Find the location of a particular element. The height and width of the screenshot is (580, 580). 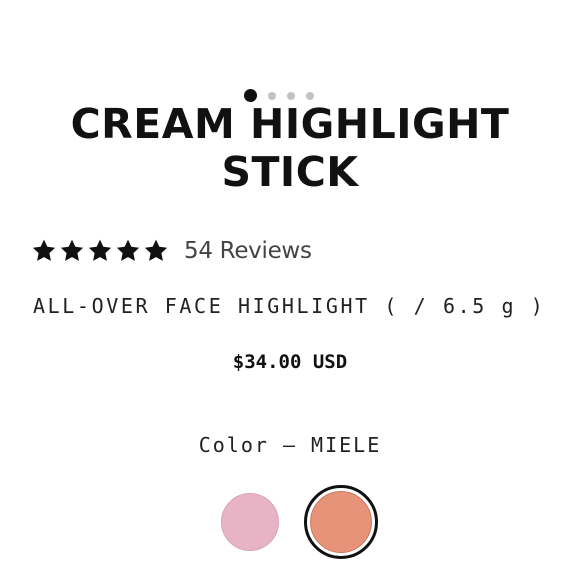

product-subtitle: ALL-OVER FACE HIGHLIGHT ( / 6.5 g ) is located at coordinates (289, 306).